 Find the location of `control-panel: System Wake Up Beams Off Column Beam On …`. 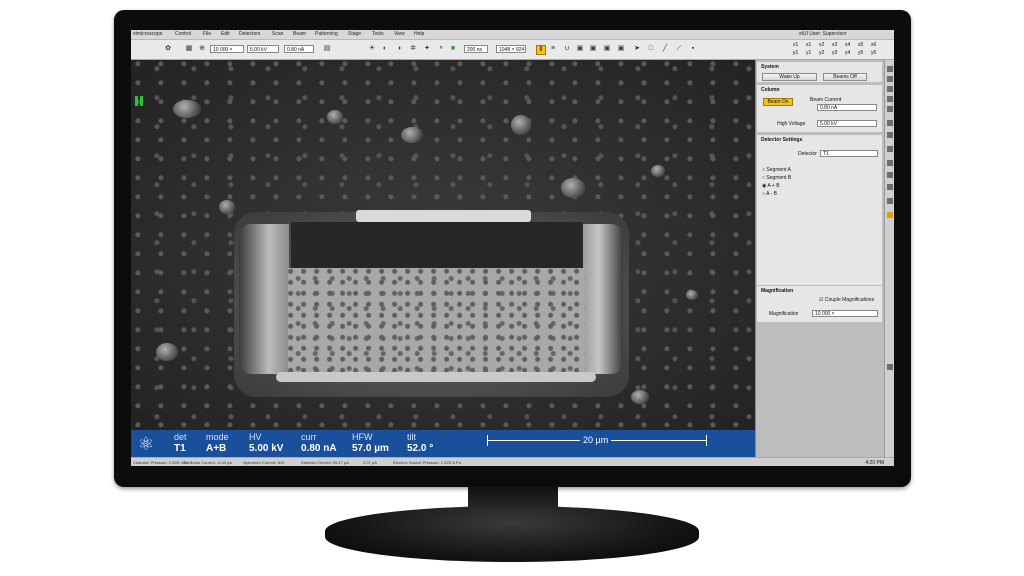

control-panel: System Wake Up Beams Off Column Beam On … is located at coordinates (819, 258).